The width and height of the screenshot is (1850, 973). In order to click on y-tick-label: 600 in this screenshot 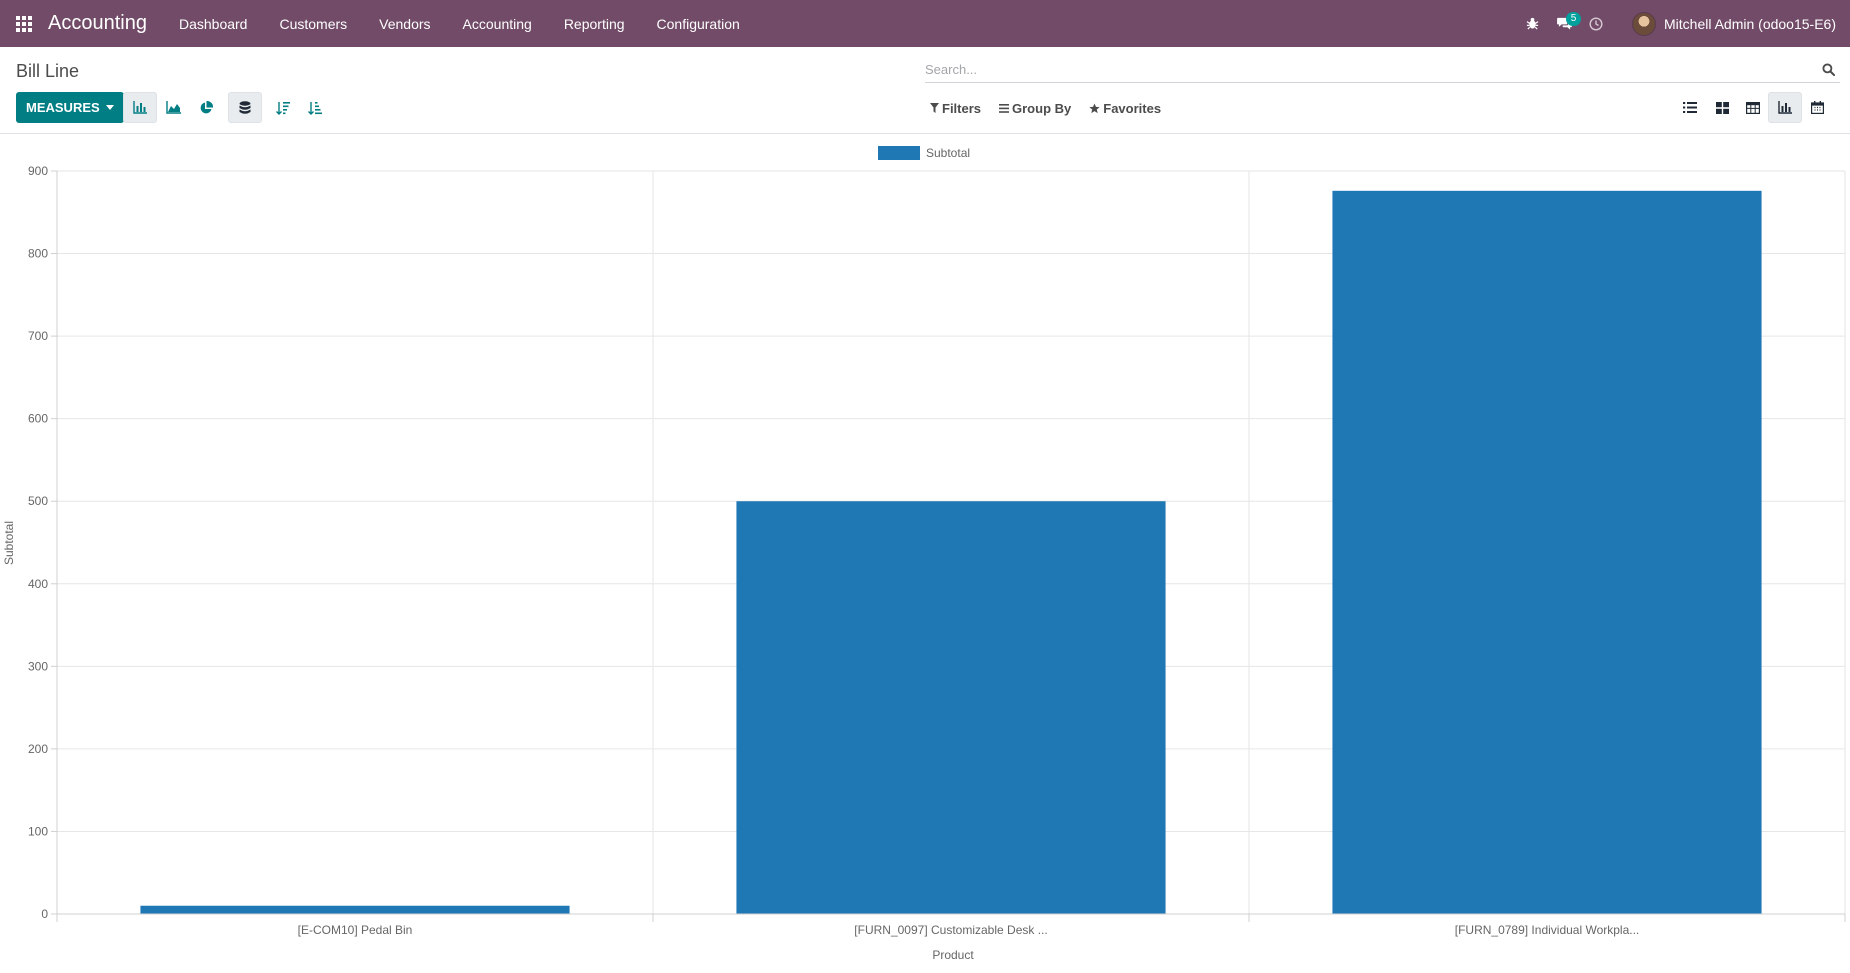, I will do `click(38, 419)`.